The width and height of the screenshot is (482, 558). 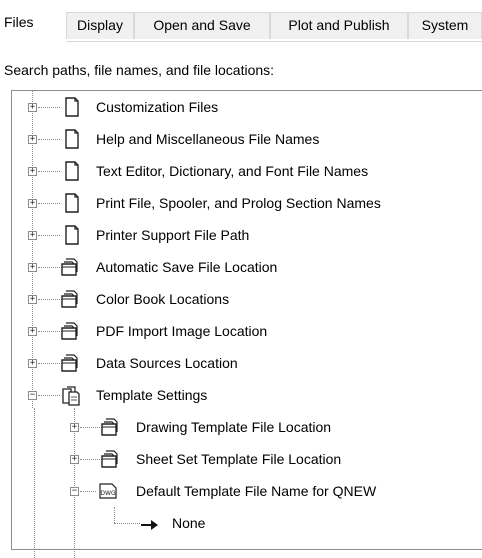 I want to click on tree-item-drawing-template-location: + Drawing Template File Location, so click(x=247, y=427).